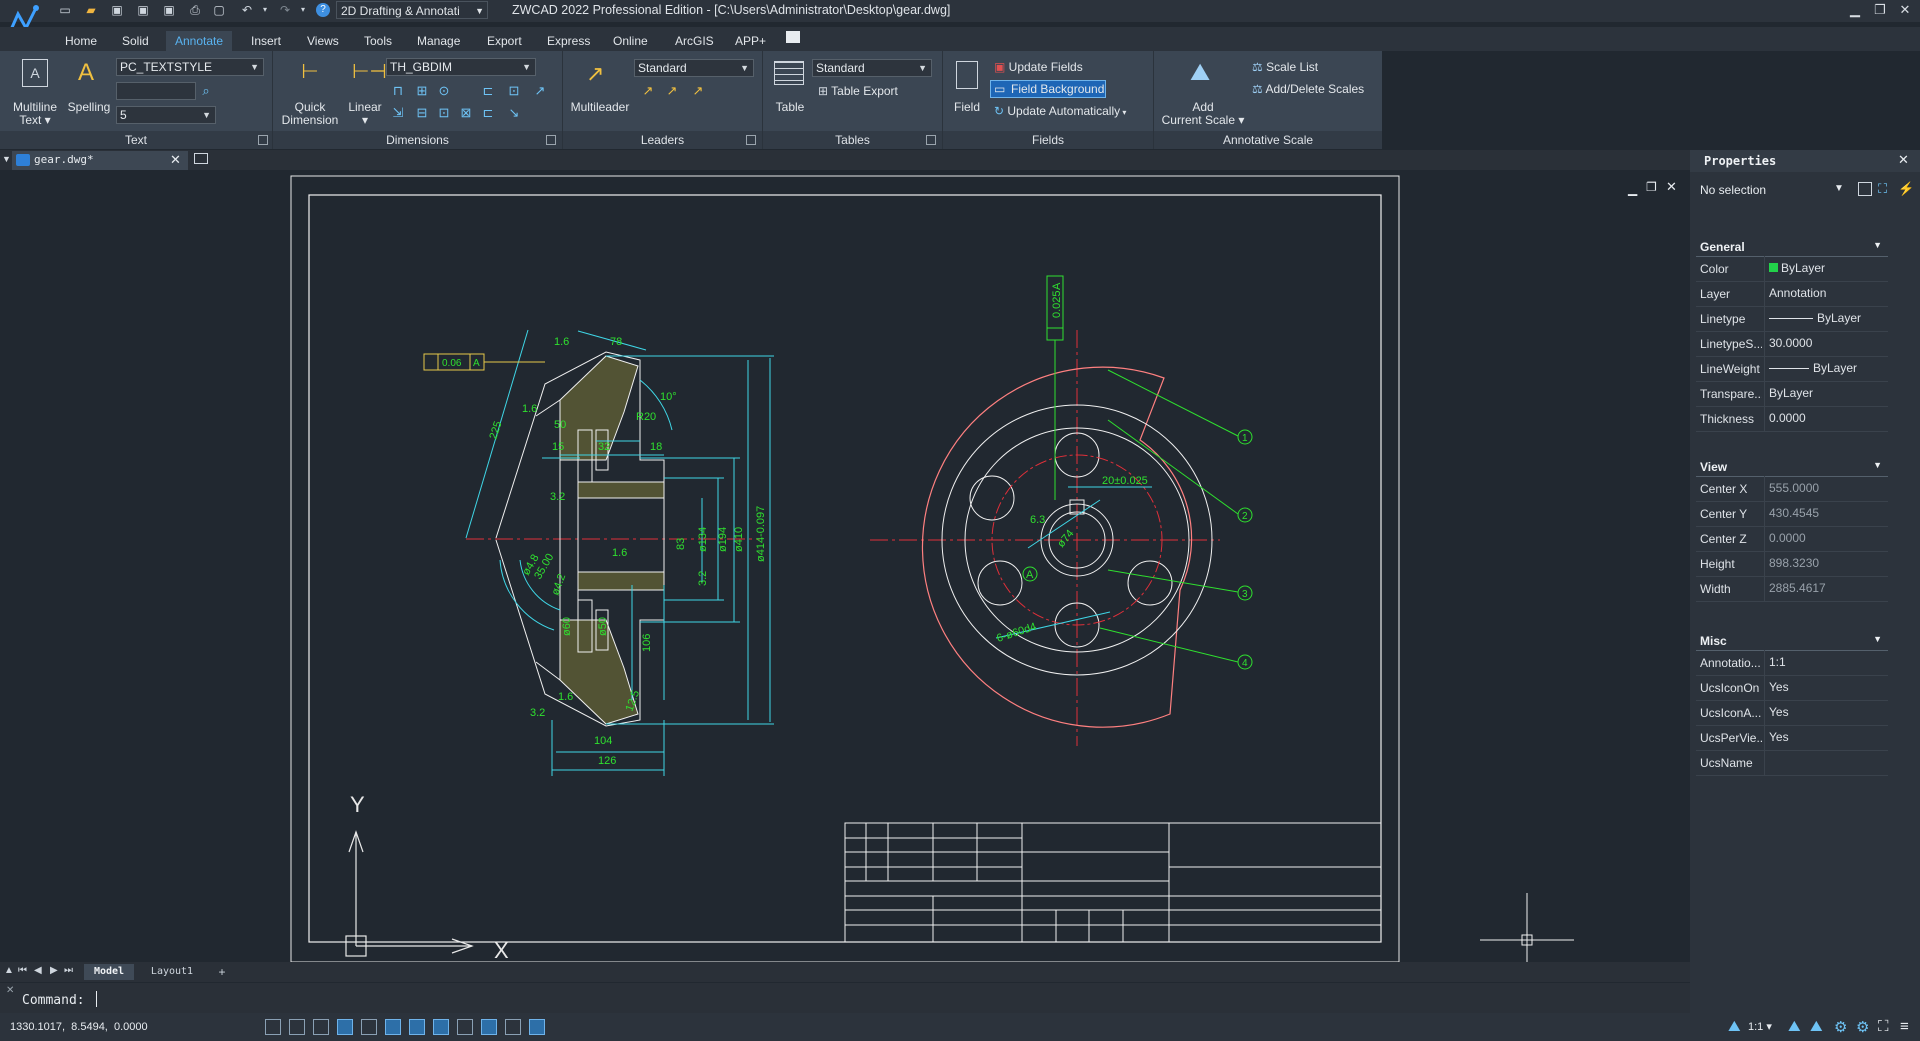  I want to click on update-fields-button: ▣ Update Fields, so click(1038, 68).